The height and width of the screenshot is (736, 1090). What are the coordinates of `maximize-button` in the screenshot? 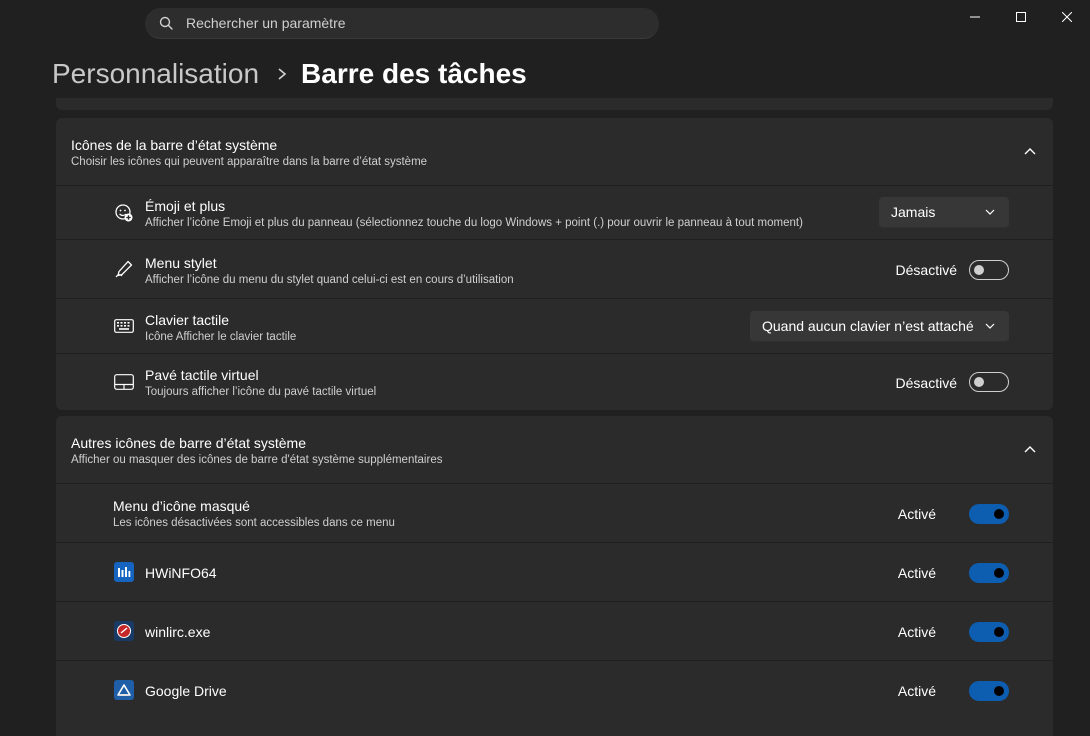 It's located at (1021, 17).